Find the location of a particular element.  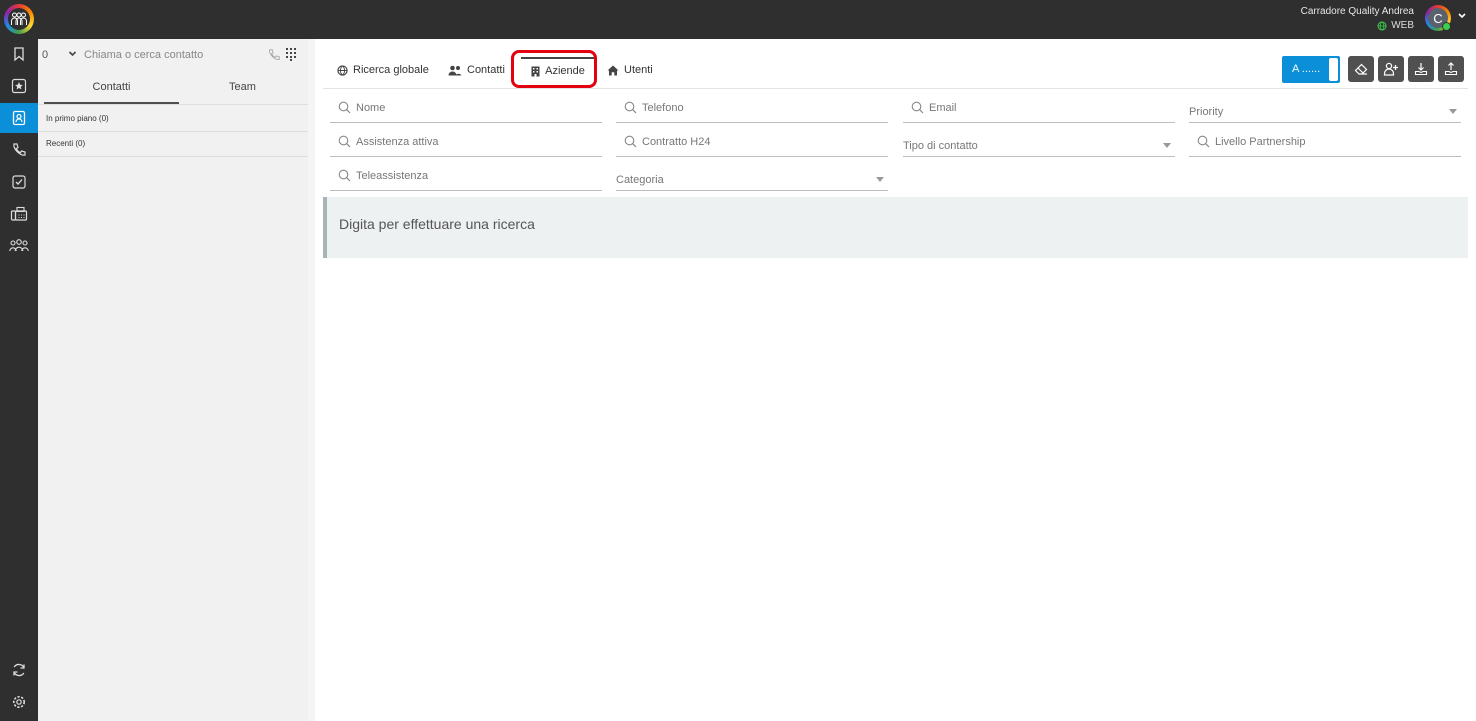

sync-icon is located at coordinates (19, 670).